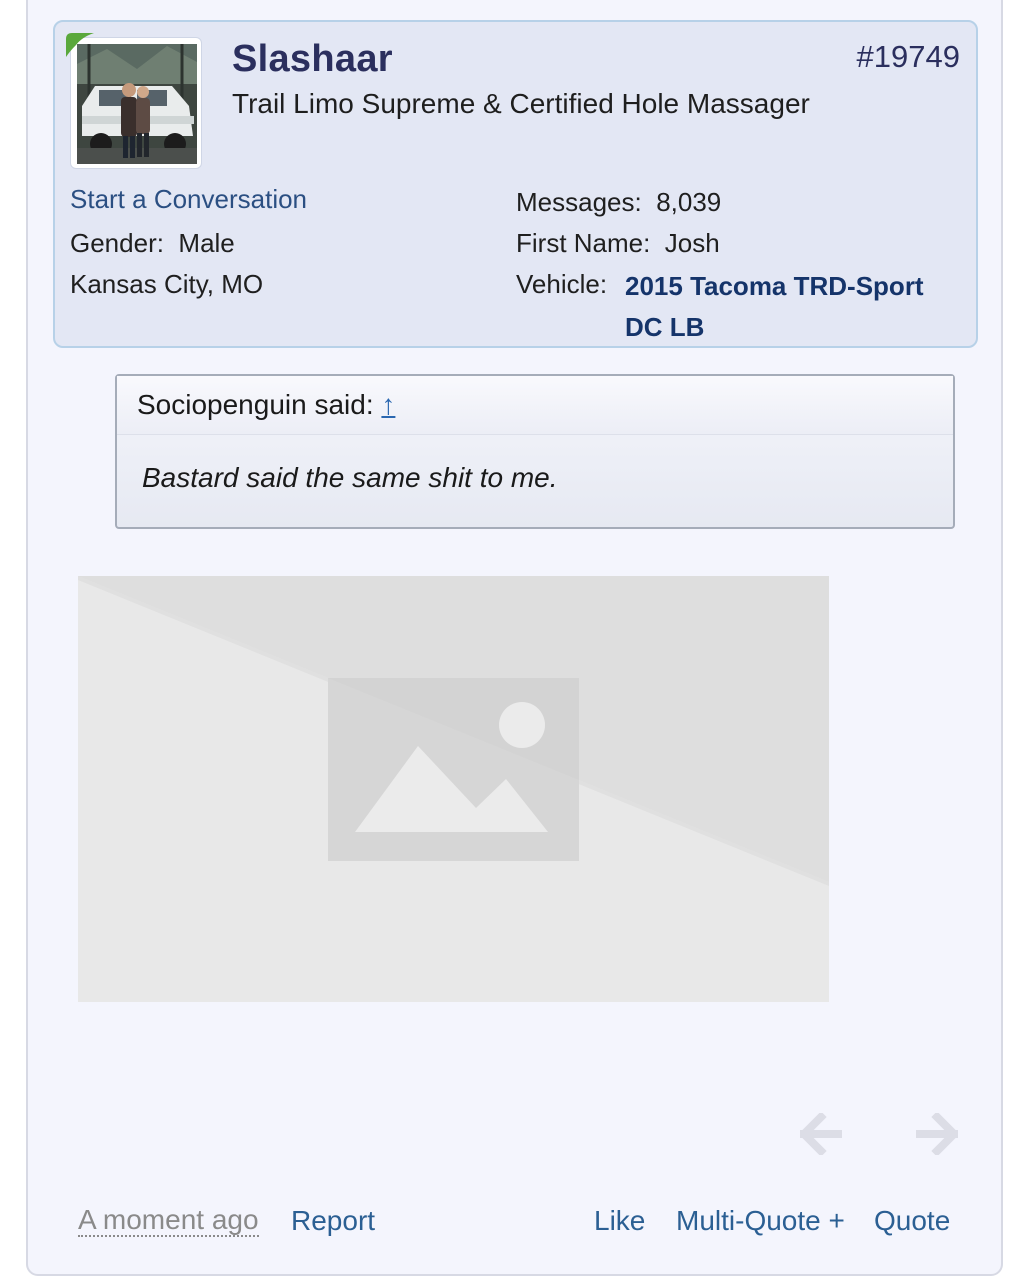 The width and height of the screenshot is (1030, 1279). Describe the element at coordinates (689, 202) in the screenshot. I see `messages-value: 8,039` at that location.